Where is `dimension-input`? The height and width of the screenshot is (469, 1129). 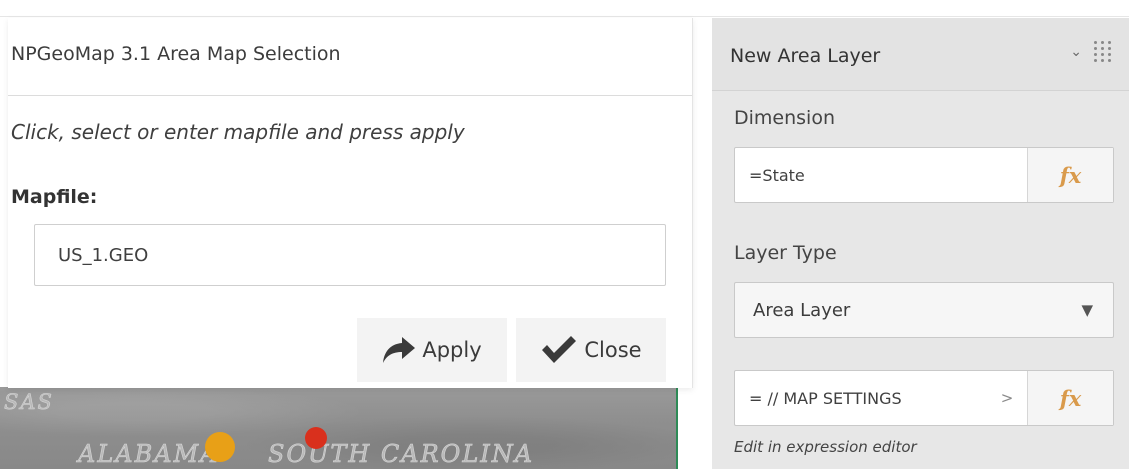
dimension-input is located at coordinates (881, 175).